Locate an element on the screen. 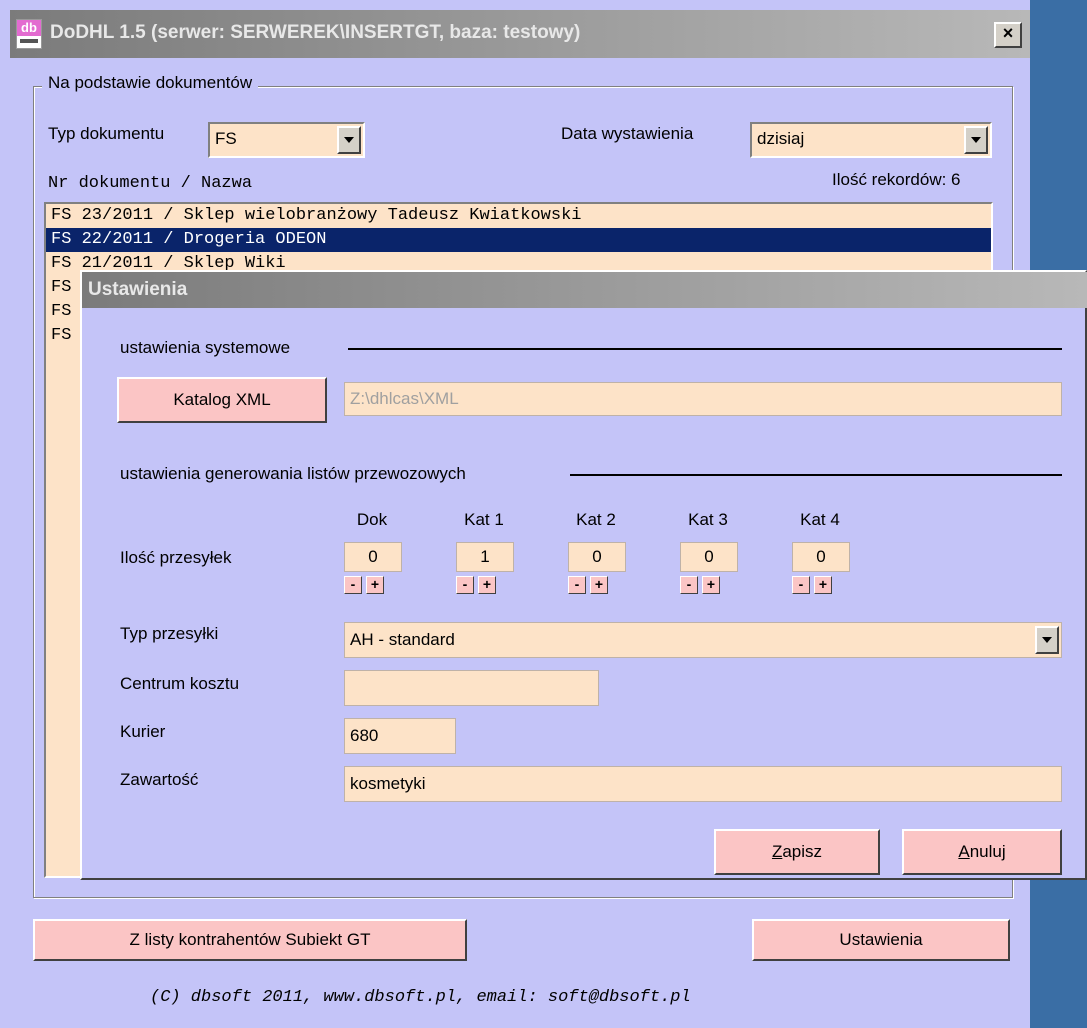 The height and width of the screenshot is (1028, 1087). courier-field: 680 is located at coordinates (400, 736).